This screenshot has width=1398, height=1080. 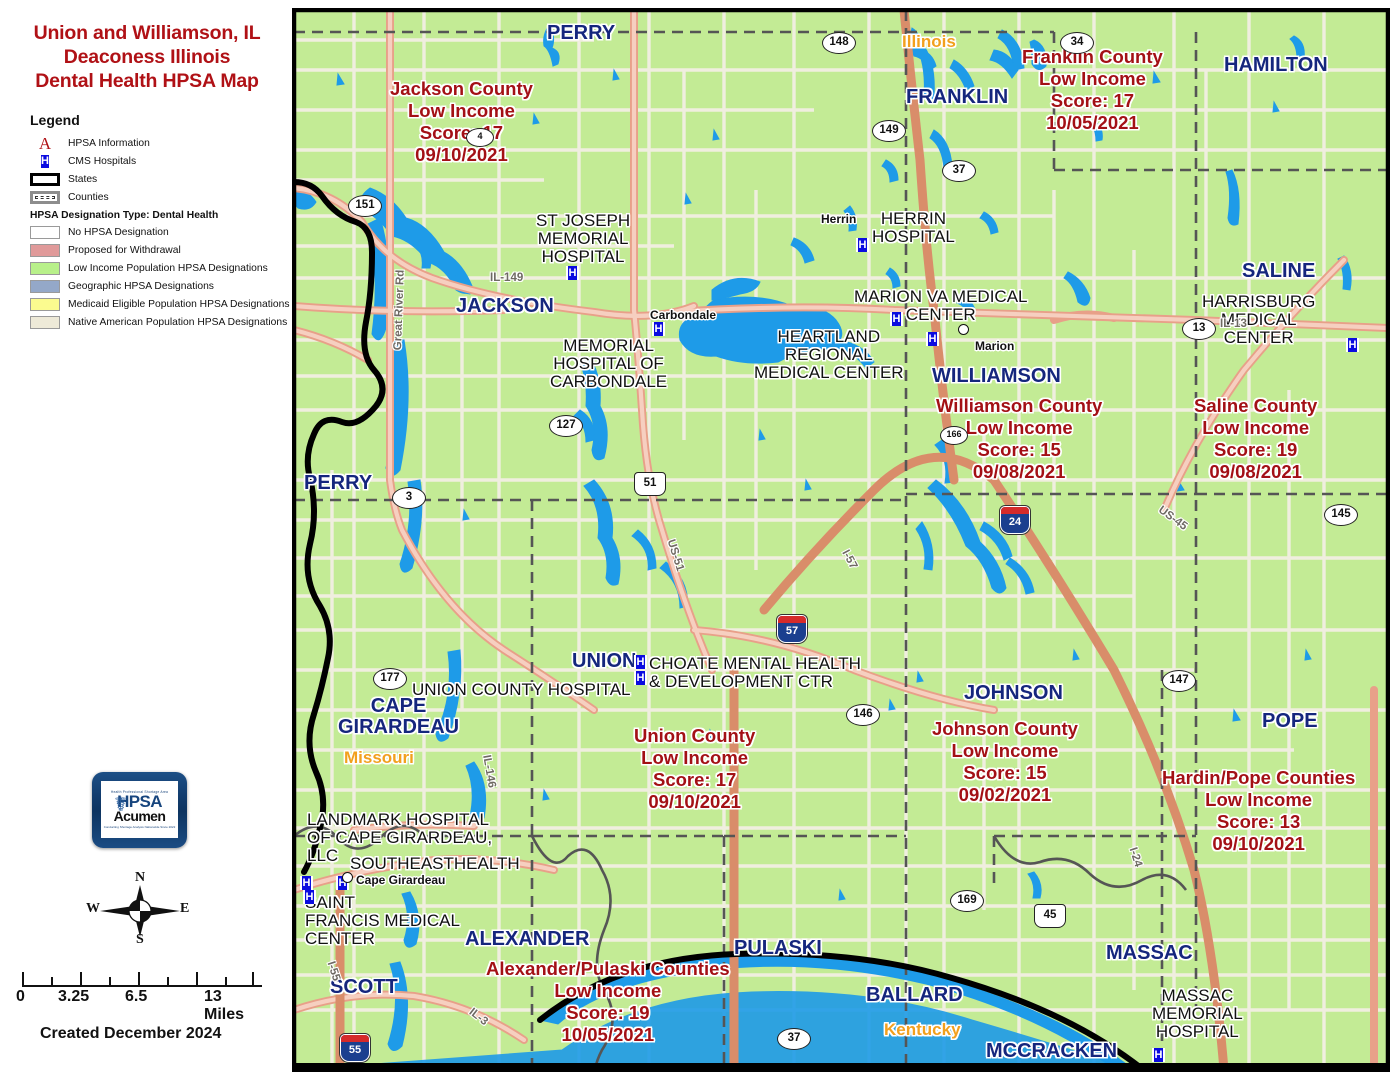 I want to click on route-shield-151: 151, so click(x=365, y=206).